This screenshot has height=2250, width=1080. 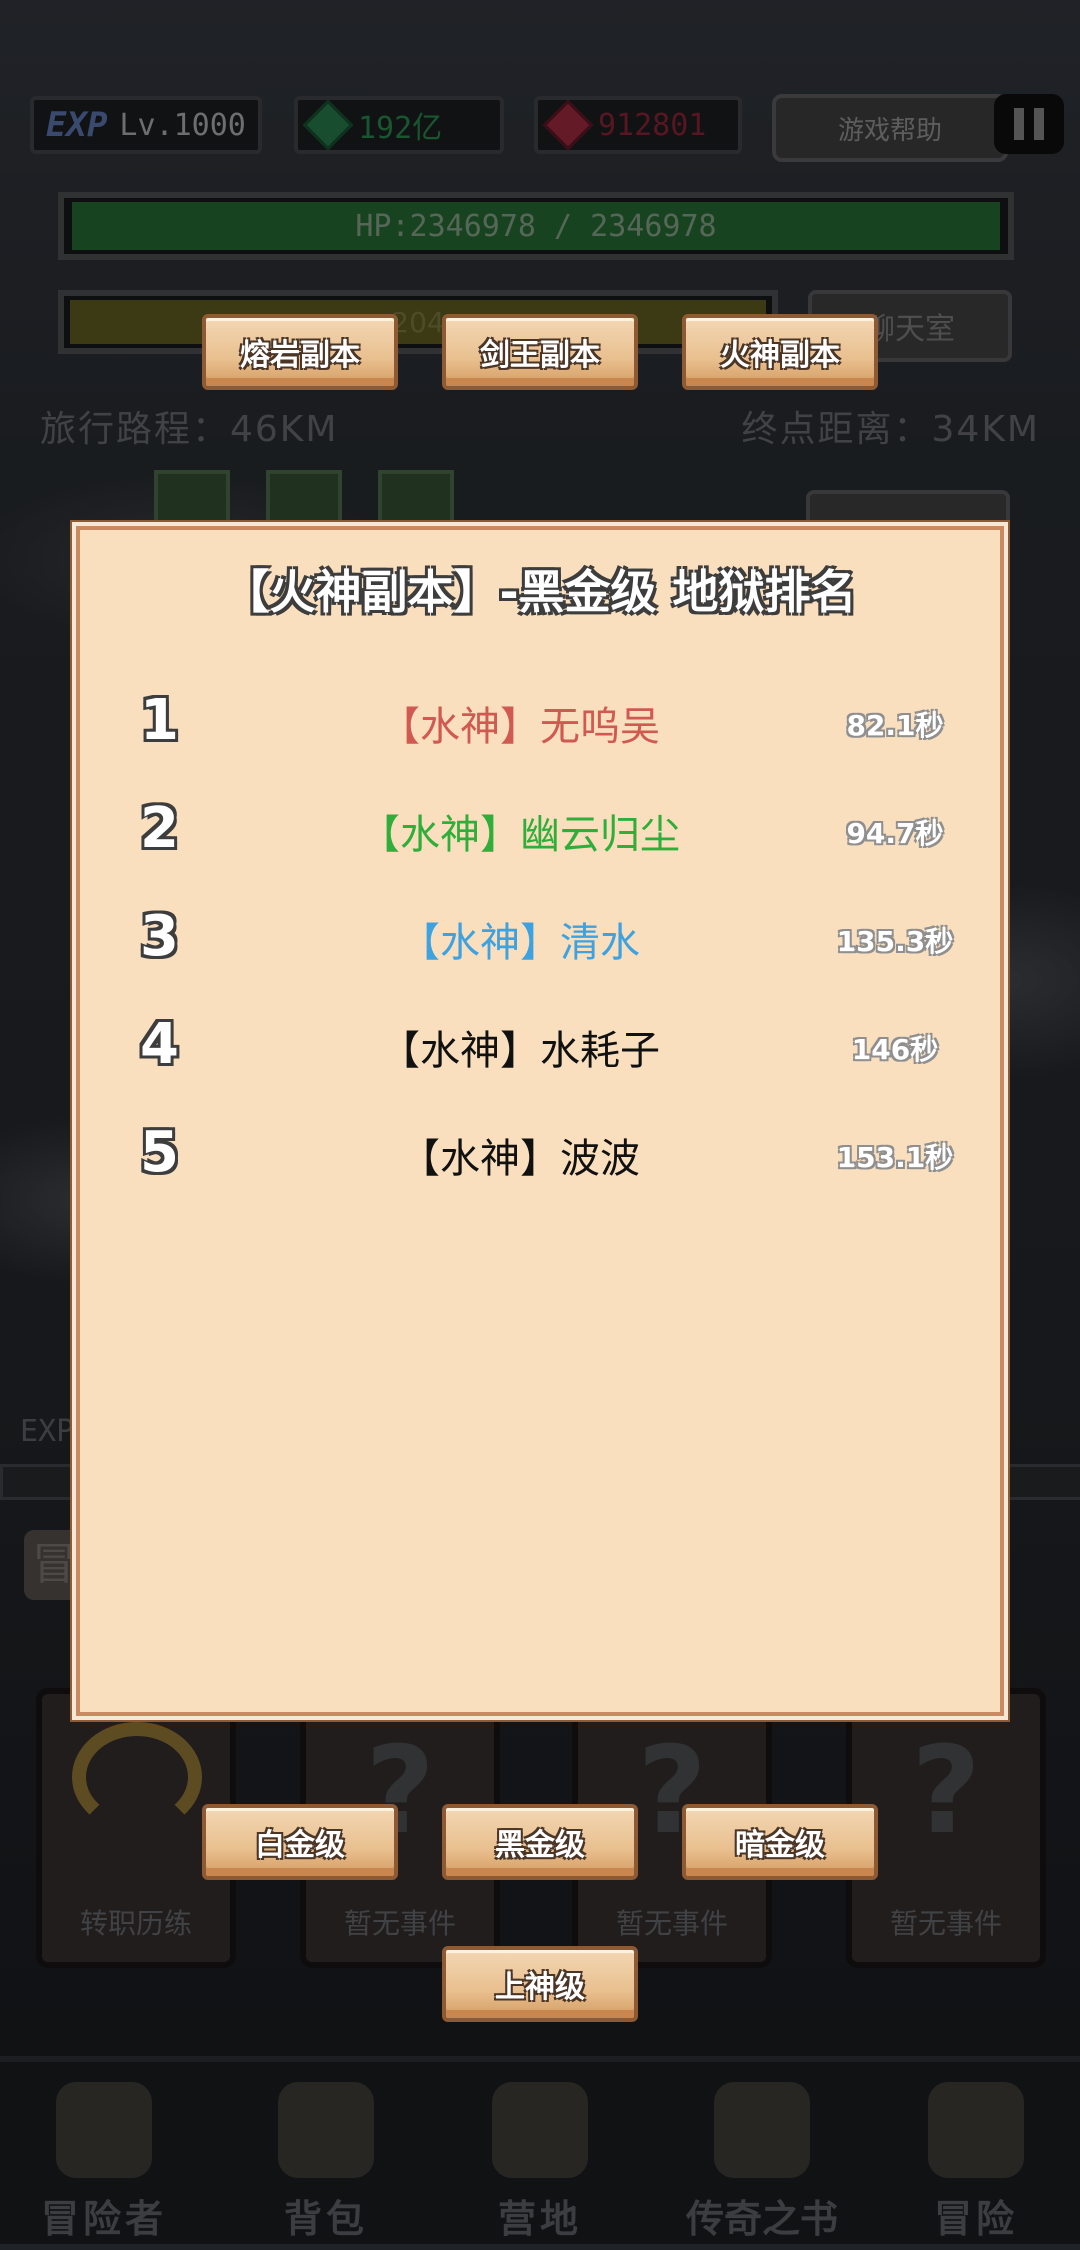 I want to click on ranking-row: 1 【水神】无呜吴 82.1秒, so click(x=540, y=725).